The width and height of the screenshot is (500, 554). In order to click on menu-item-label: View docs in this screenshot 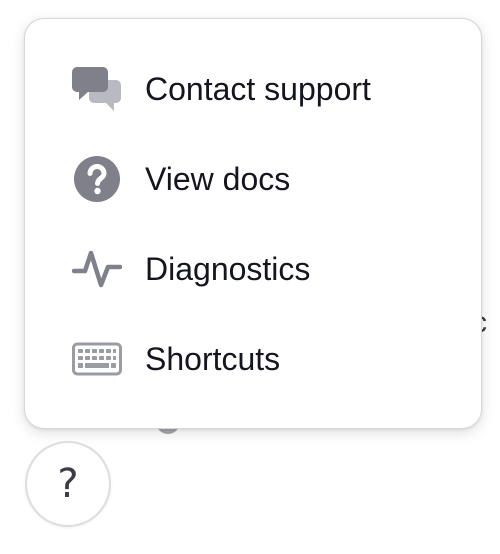, I will do `click(218, 179)`.